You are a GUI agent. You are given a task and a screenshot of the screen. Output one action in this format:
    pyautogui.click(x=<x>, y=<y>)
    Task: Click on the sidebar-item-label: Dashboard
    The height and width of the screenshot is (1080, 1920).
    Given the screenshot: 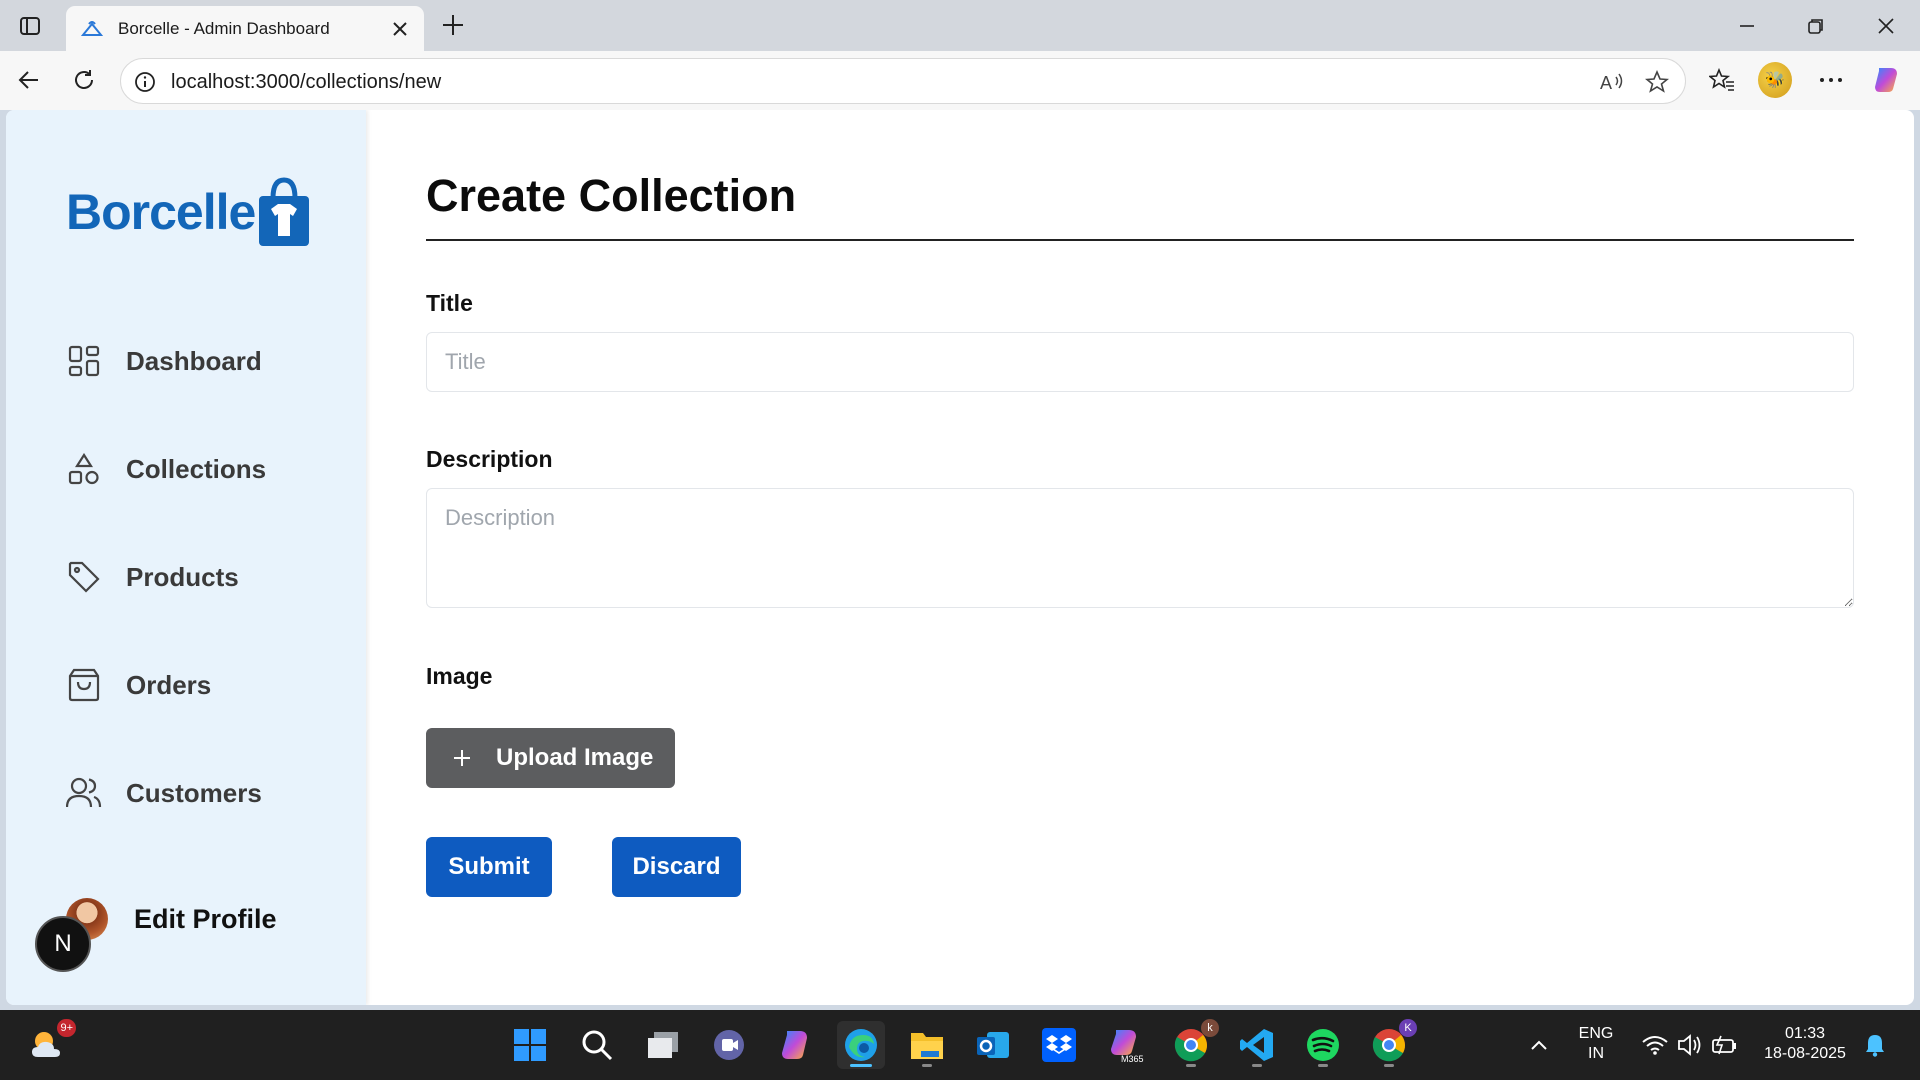 What is the action you would take?
    pyautogui.click(x=194, y=360)
    